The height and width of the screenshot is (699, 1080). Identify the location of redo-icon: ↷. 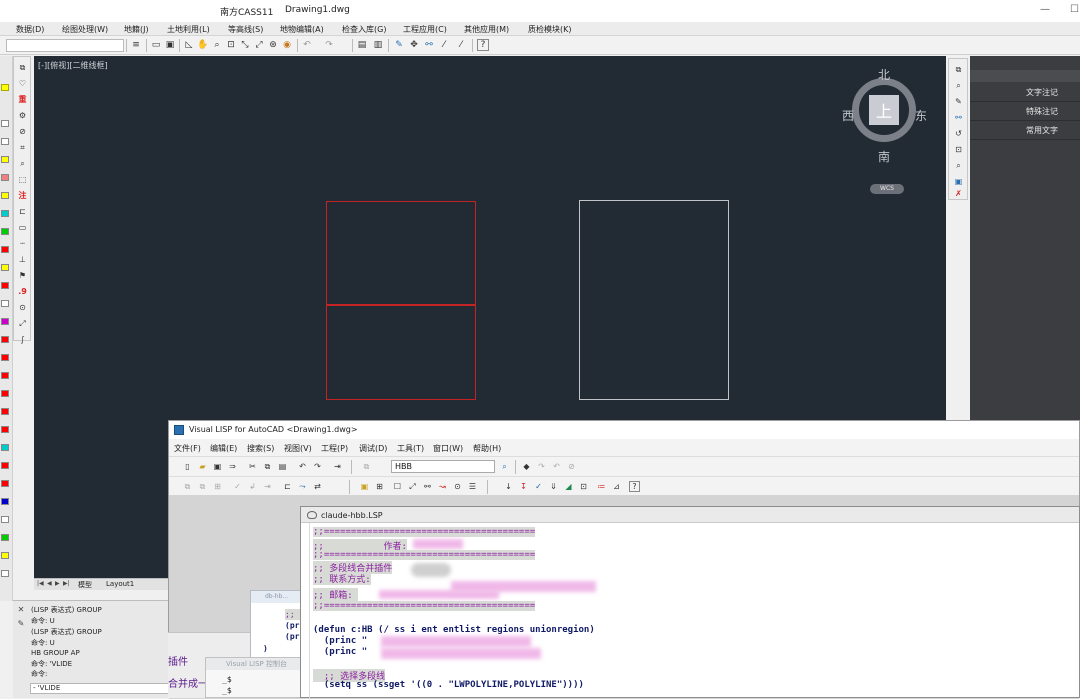
(329, 45).